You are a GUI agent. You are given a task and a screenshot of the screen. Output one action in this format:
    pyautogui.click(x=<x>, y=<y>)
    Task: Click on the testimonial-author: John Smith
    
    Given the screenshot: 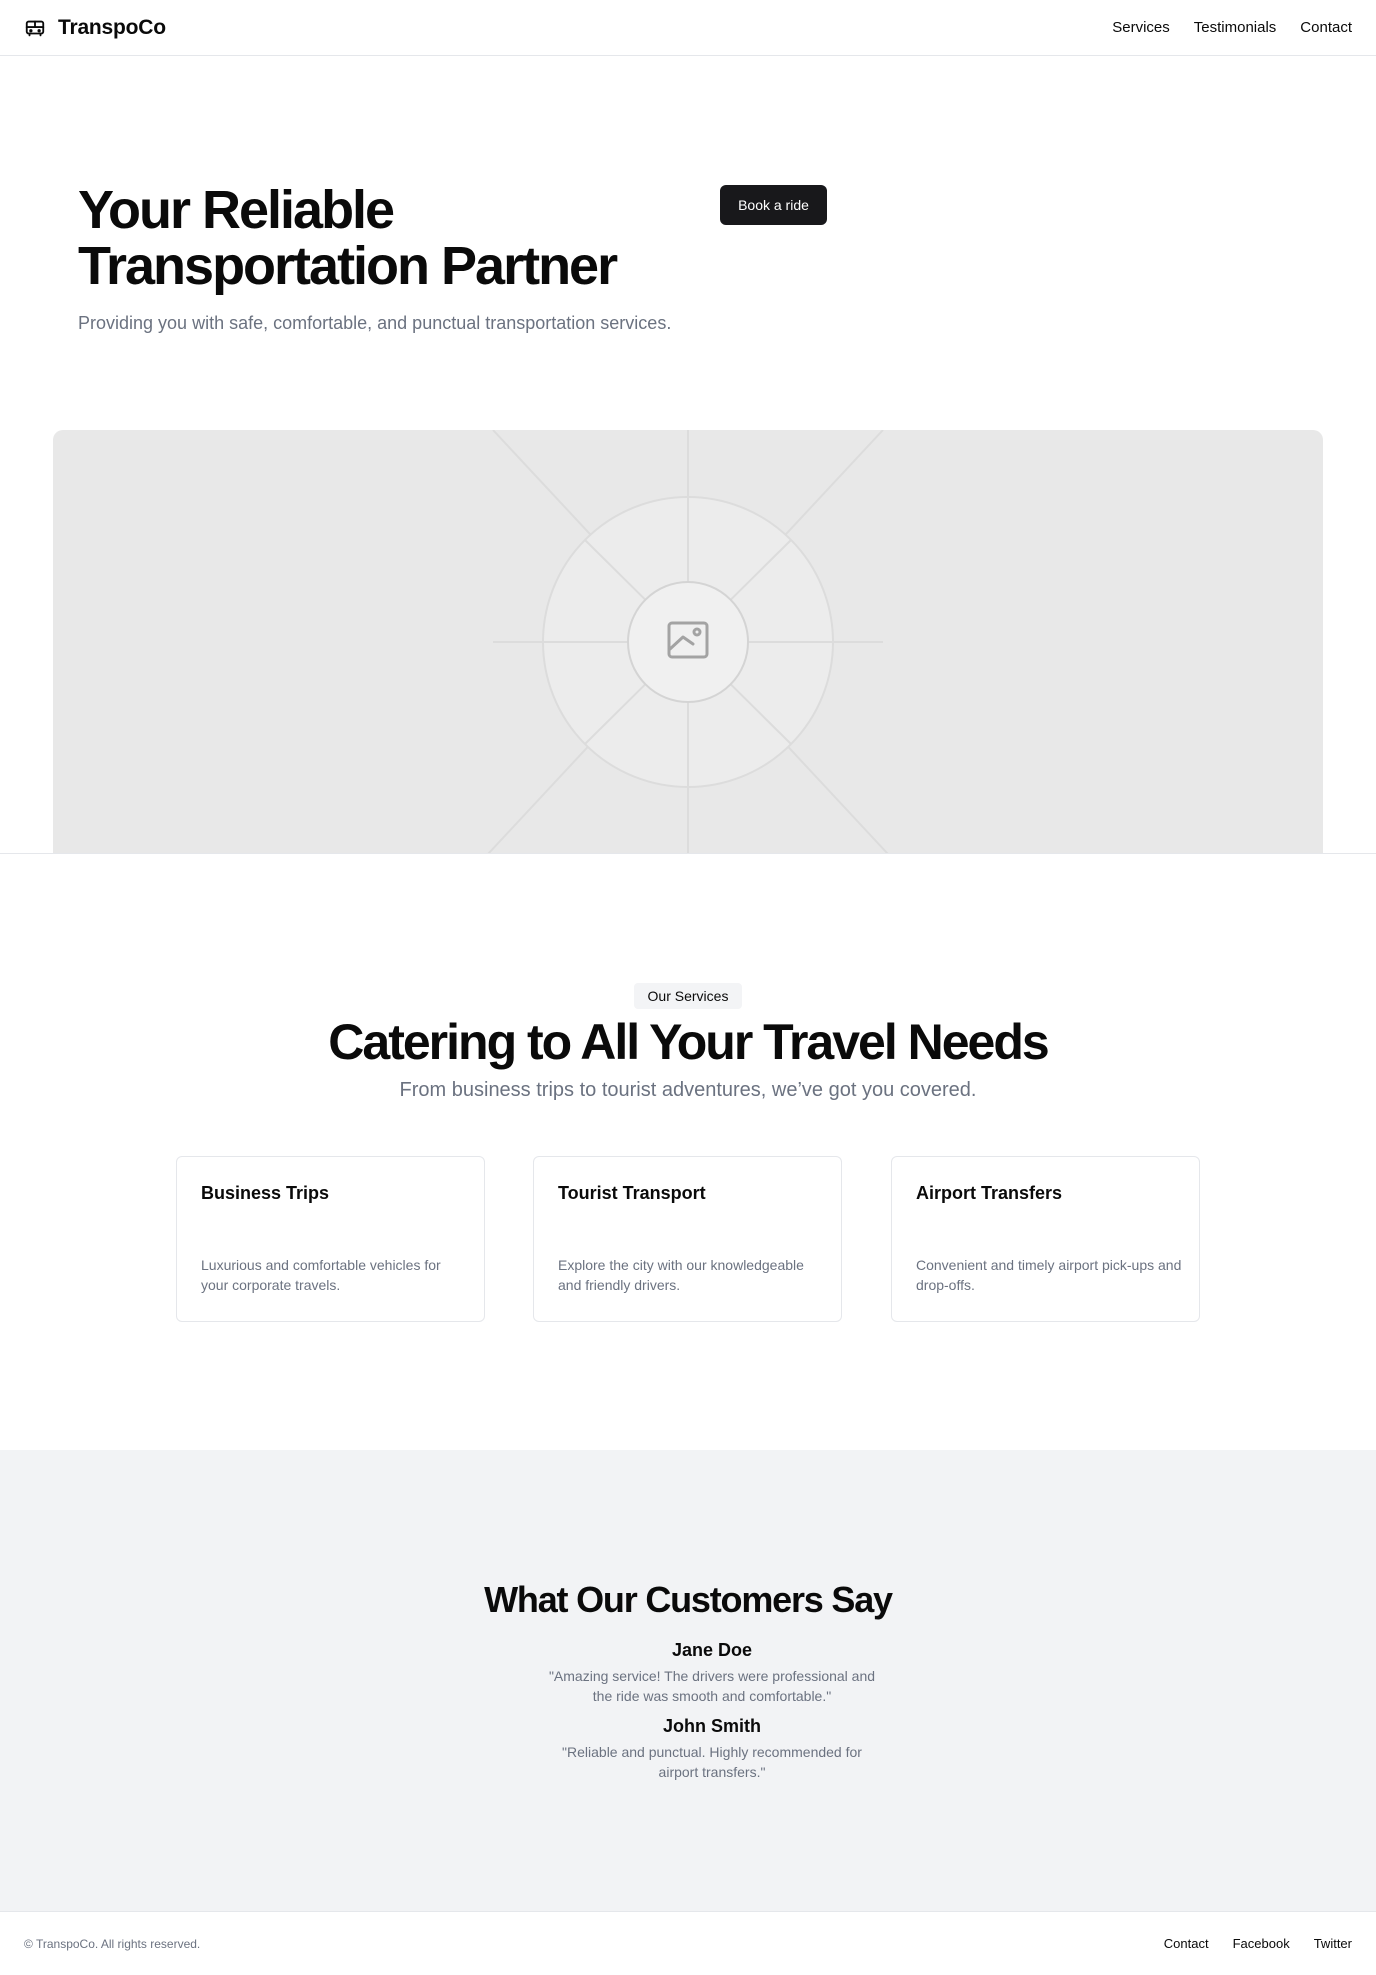 What is the action you would take?
    pyautogui.click(x=712, y=1726)
    